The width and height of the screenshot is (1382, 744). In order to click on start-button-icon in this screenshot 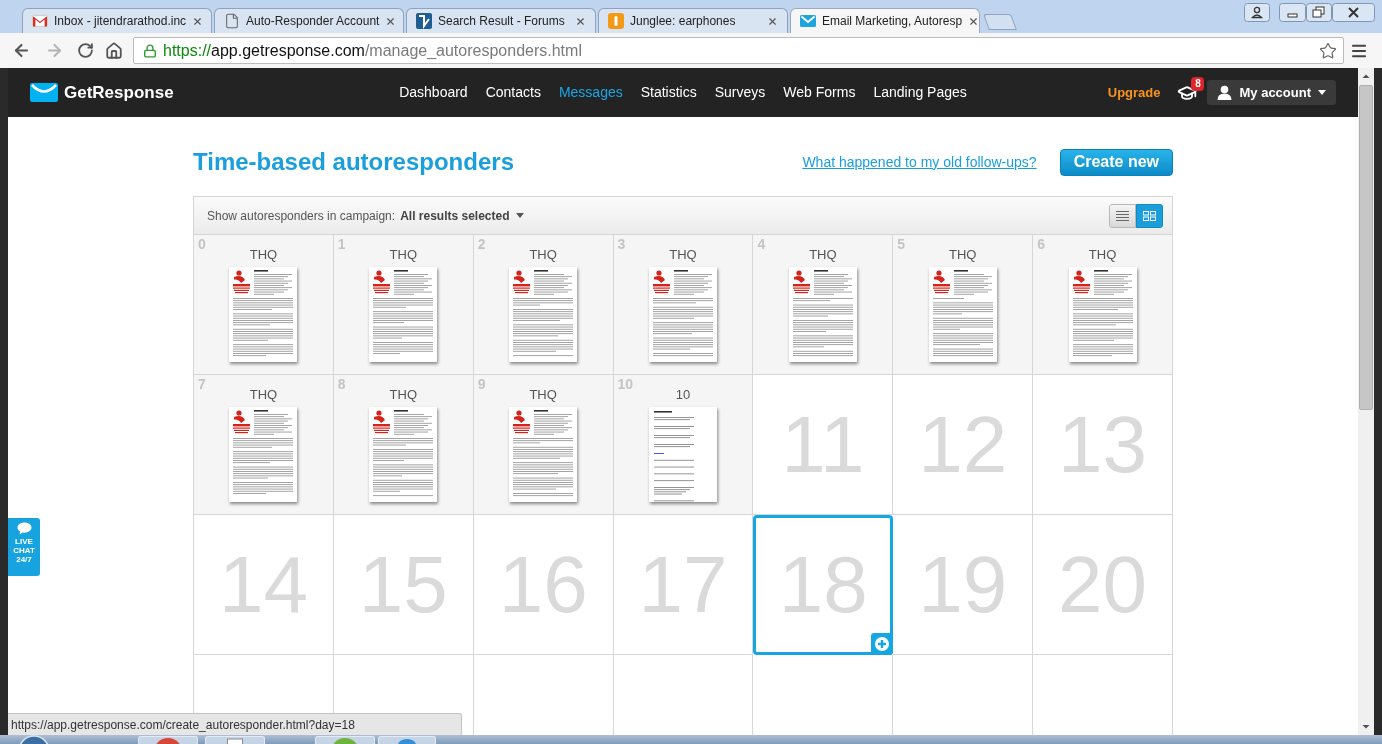, I will do `click(34, 739)`.